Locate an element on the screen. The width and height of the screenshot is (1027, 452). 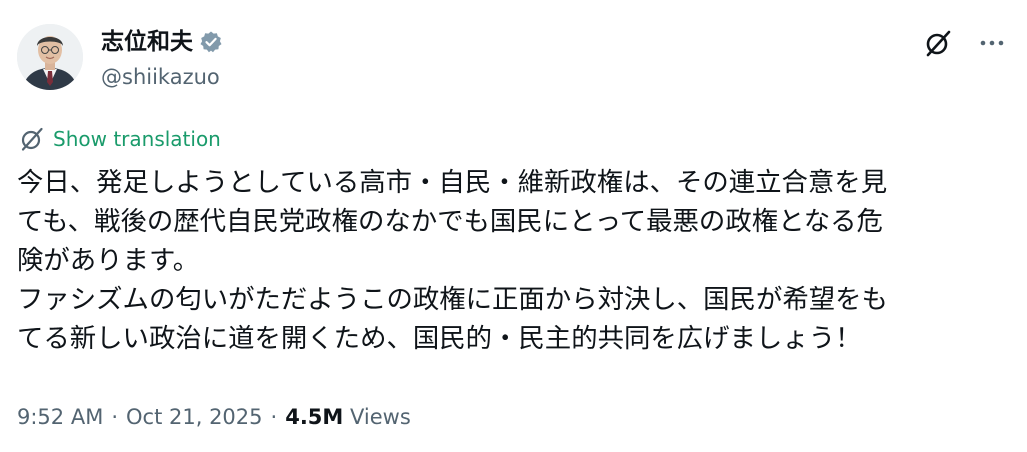
avatar is located at coordinates (50, 57).